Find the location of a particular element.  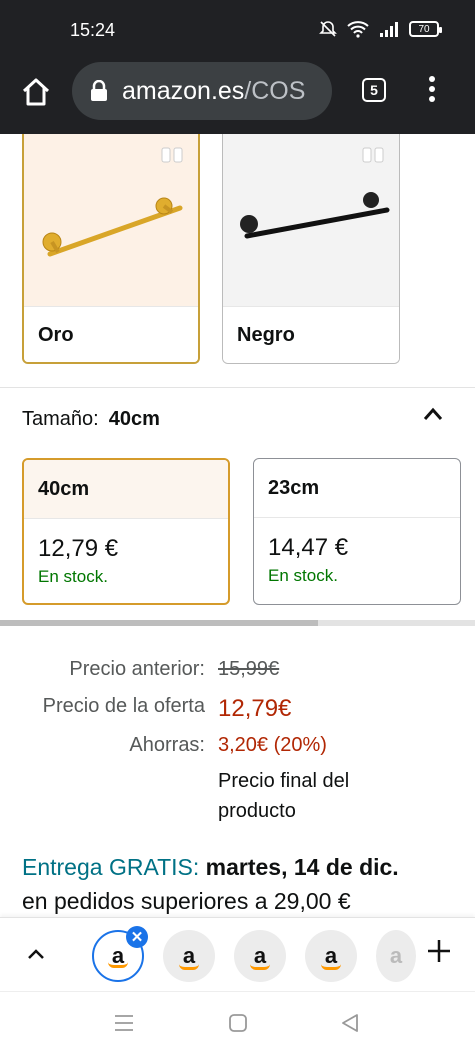

tab-bubble-bar: a ✕ a a a a is located at coordinates (237, 954).